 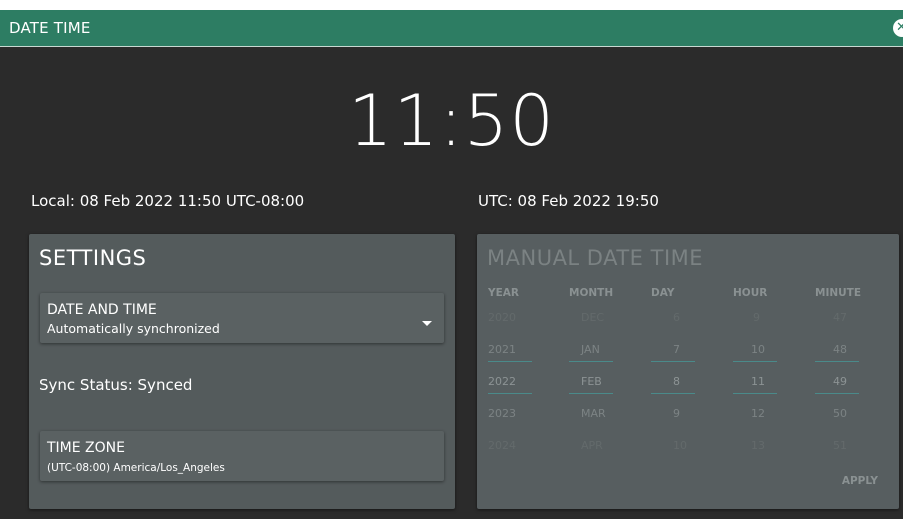 I want to click on clock-display: 11:50, so click(x=451, y=121).